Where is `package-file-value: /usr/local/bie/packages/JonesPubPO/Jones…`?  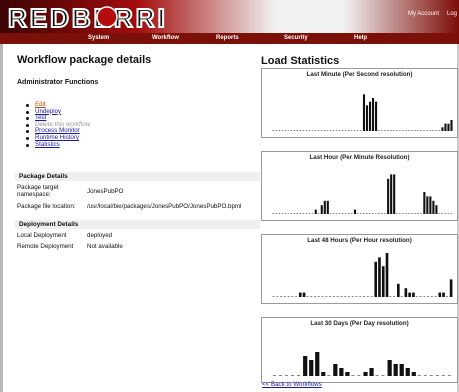
package-file-value: /usr/local/bie/packages/JonesPubPO/Jones… is located at coordinates (164, 206).